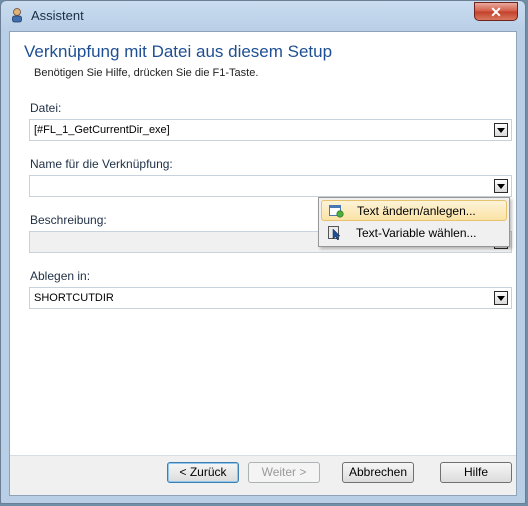 Image resolution: width=528 pixels, height=506 pixels. What do you see at coordinates (496, 11) in the screenshot?
I see `close-button: ✕` at bounding box center [496, 11].